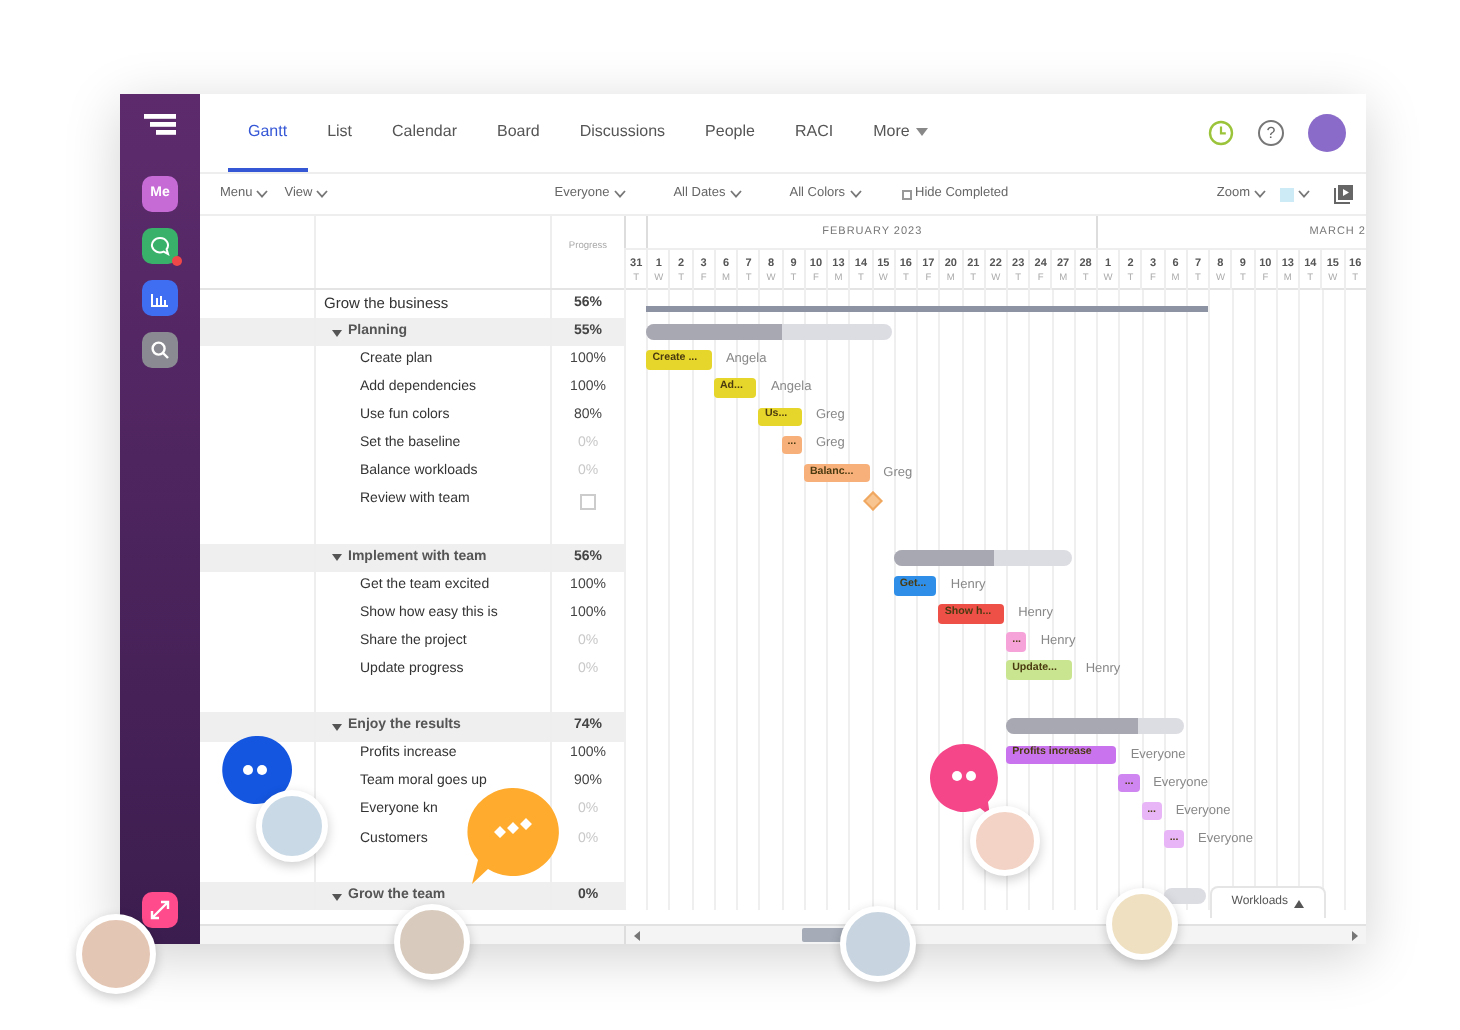  Describe the element at coordinates (1344, 194) in the screenshot. I see `slideshow-icon` at that location.